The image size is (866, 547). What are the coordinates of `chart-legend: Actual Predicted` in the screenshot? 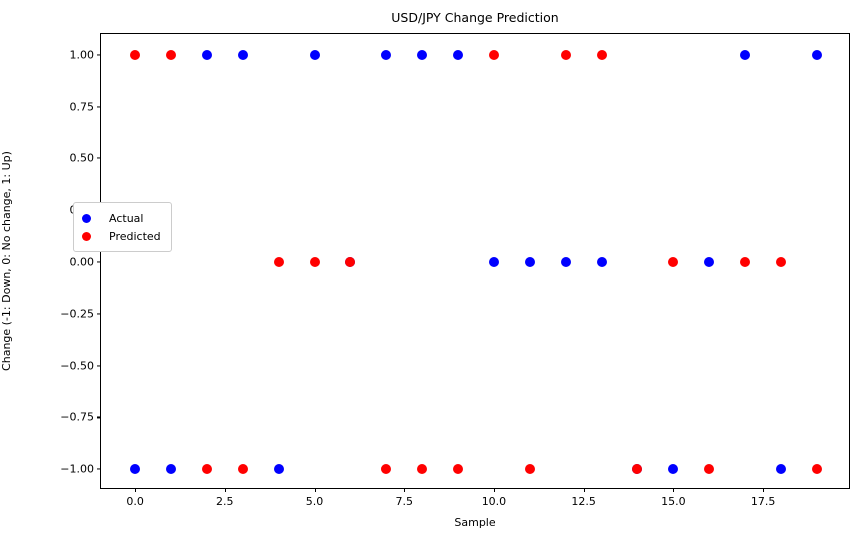 It's located at (122, 227).